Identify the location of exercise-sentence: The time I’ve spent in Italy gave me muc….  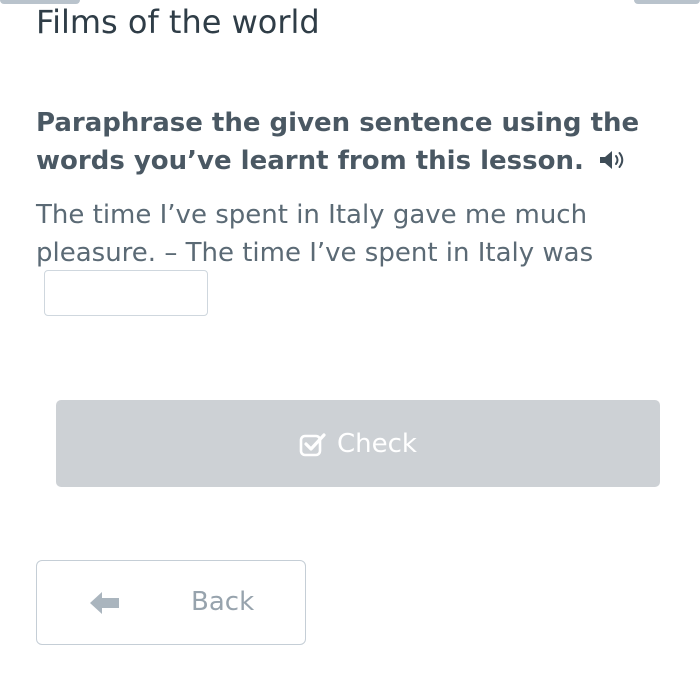
(315, 234).